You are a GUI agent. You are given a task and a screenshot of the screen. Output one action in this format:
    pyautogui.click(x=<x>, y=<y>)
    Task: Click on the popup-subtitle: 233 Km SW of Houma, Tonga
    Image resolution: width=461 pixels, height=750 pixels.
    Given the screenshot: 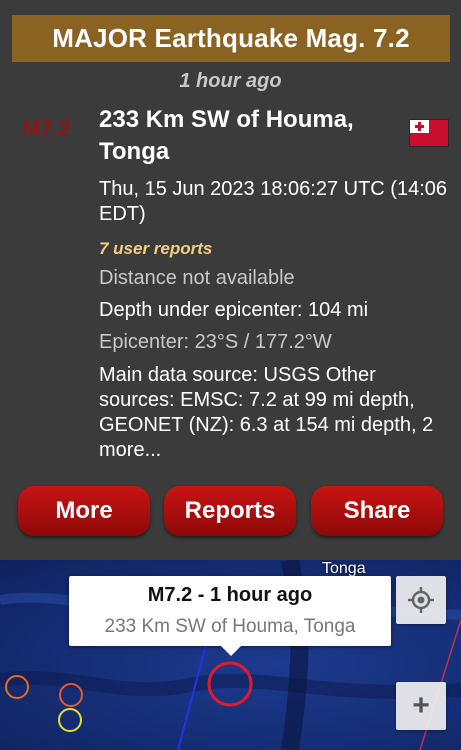 What is the action you would take?
    pyautogui.click(x=230, y=626)
    